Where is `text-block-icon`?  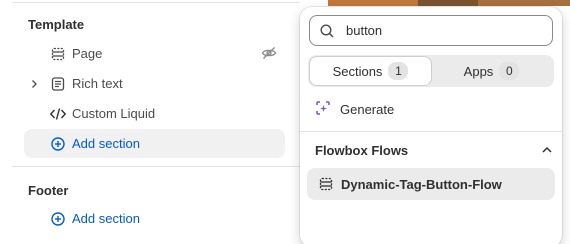 text-block-icon is located at coordinates (58, 84).